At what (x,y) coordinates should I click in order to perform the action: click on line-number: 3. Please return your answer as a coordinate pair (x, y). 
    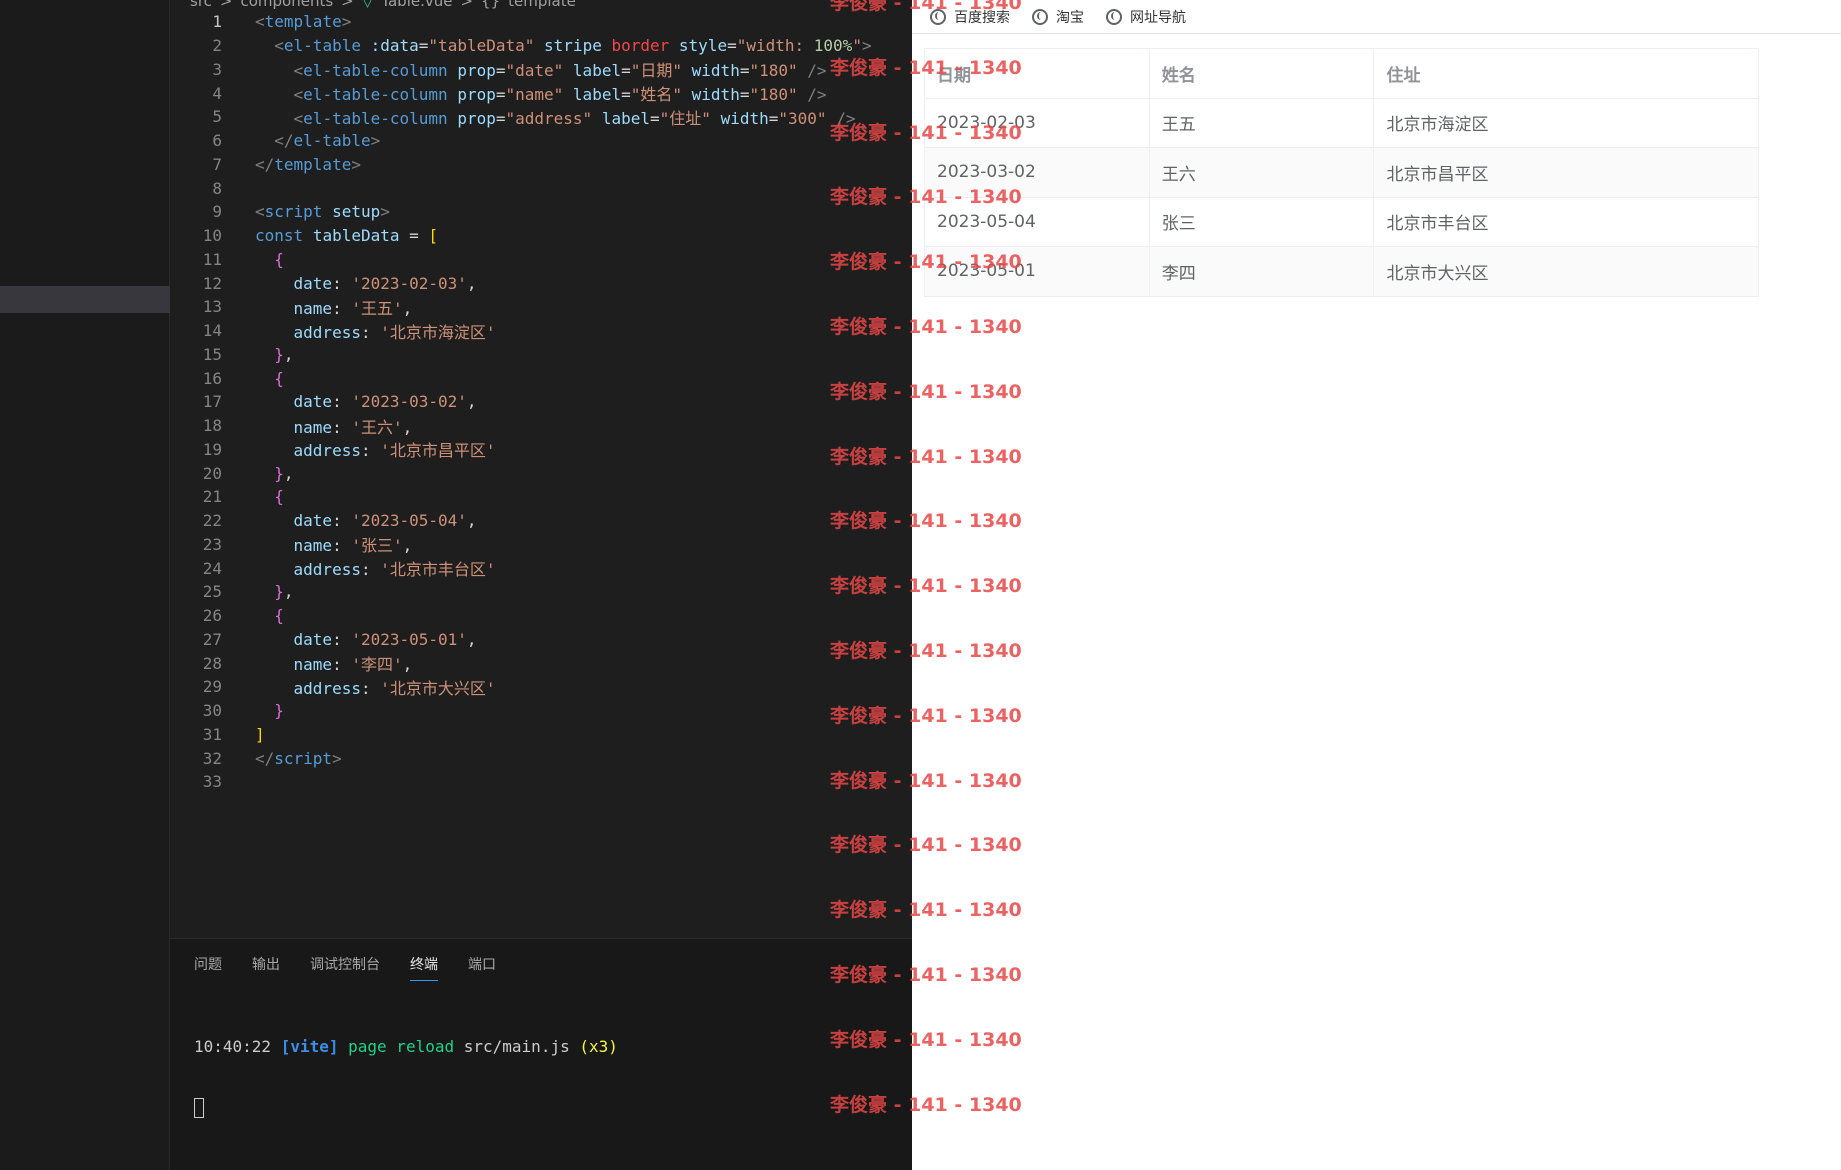
    Looking at the image, I should click on (217, 69).